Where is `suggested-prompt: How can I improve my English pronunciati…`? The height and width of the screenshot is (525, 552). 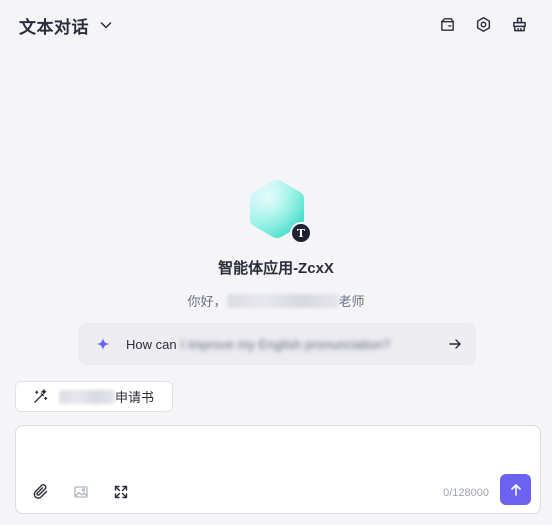
suggested-prompt: How can I improve my English pronunciati… is located at coordinates (277, 344).